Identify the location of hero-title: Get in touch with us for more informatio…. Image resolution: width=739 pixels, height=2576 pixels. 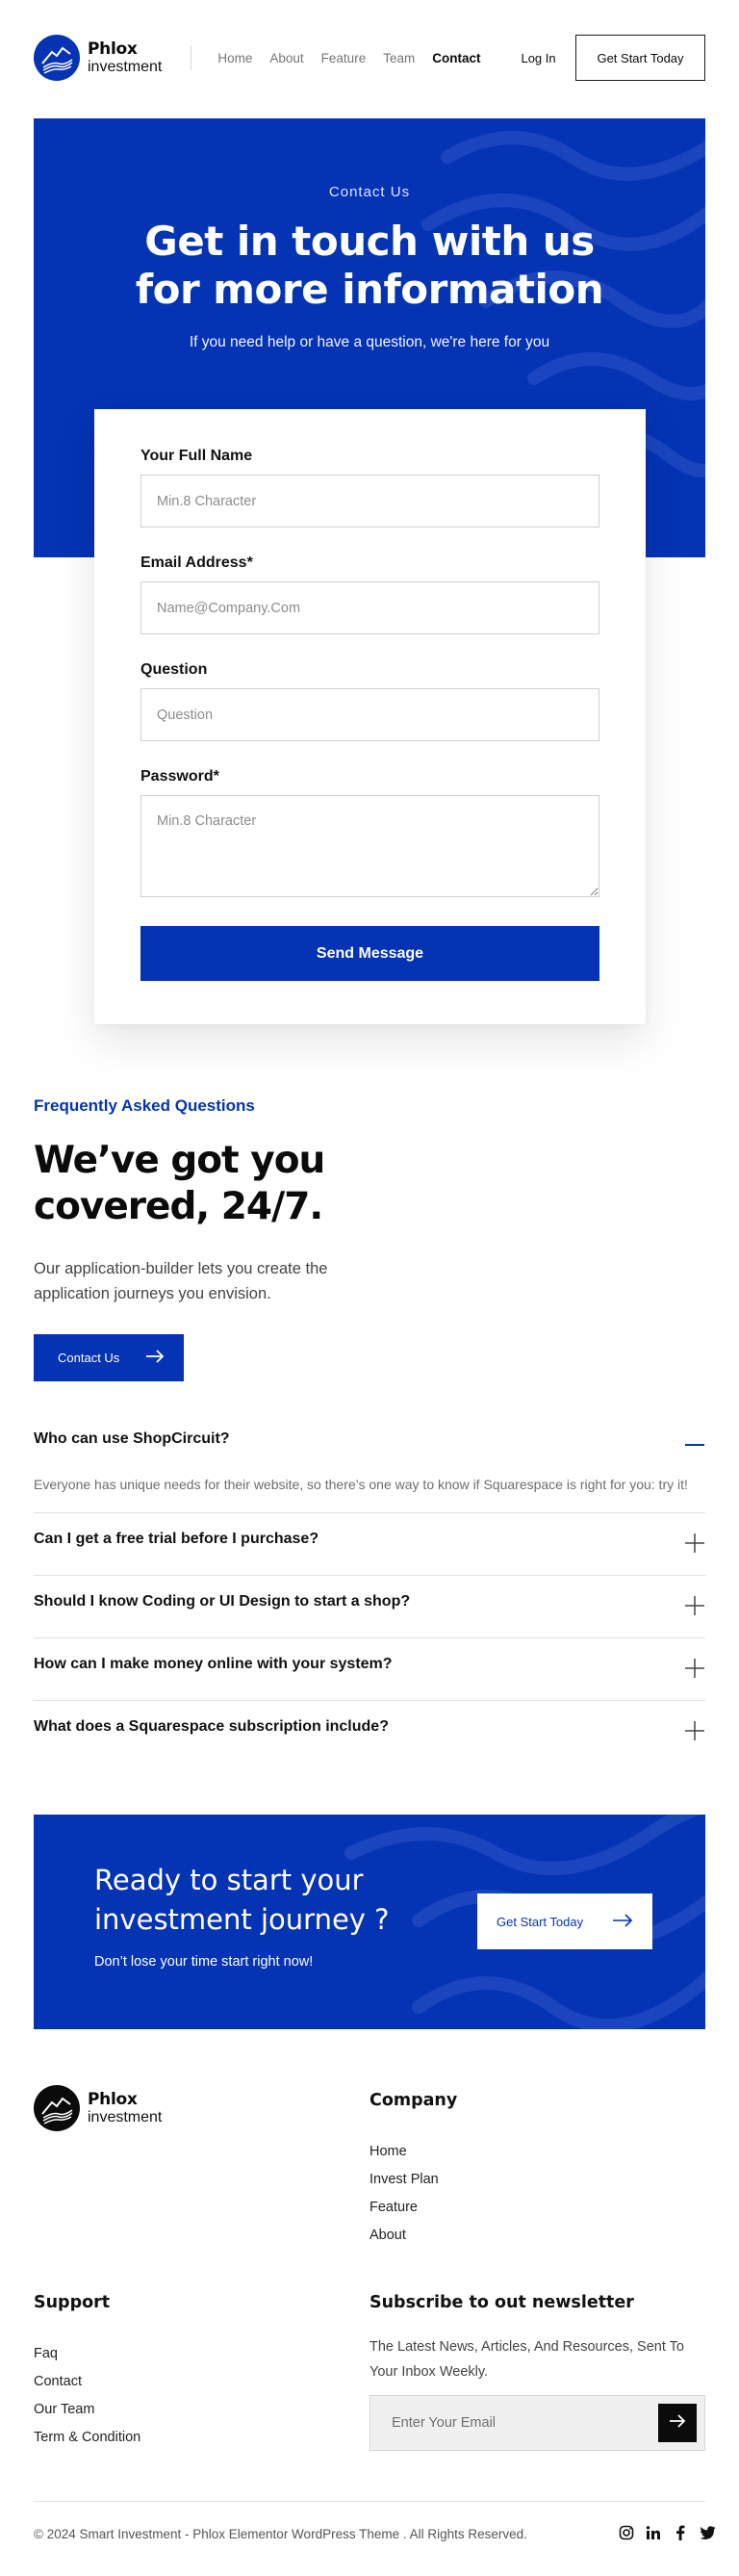
(369, 266).